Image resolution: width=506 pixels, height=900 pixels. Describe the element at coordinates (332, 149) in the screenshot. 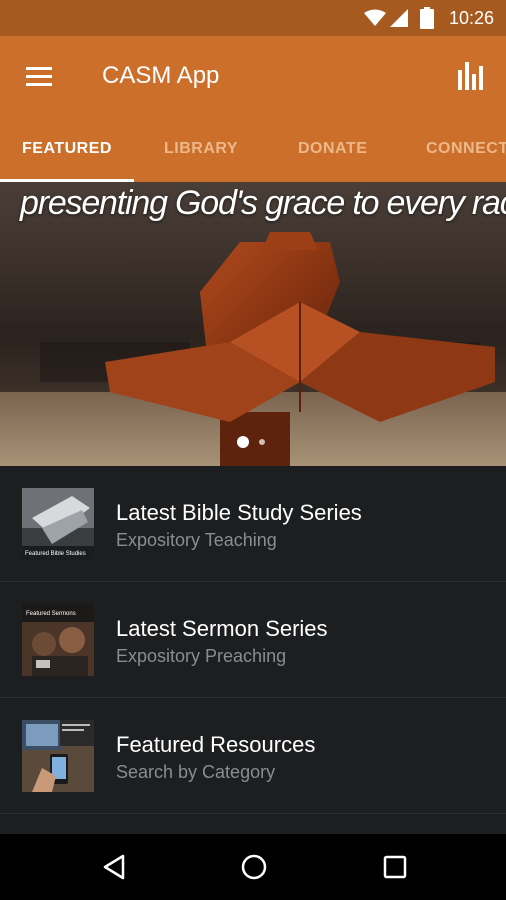

I see `tab-donate: DONATE` at that location.